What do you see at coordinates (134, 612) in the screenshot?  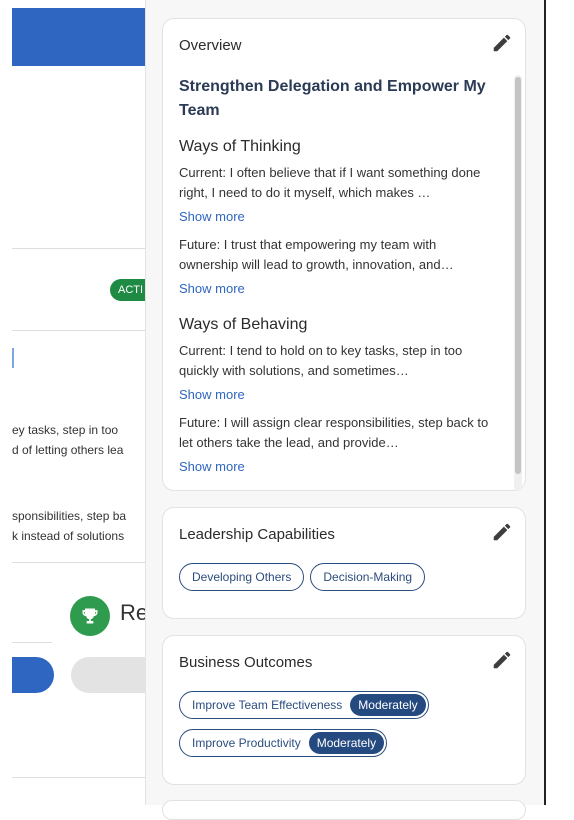 I see `section-heading: Re` at bounding box center [134, 612].